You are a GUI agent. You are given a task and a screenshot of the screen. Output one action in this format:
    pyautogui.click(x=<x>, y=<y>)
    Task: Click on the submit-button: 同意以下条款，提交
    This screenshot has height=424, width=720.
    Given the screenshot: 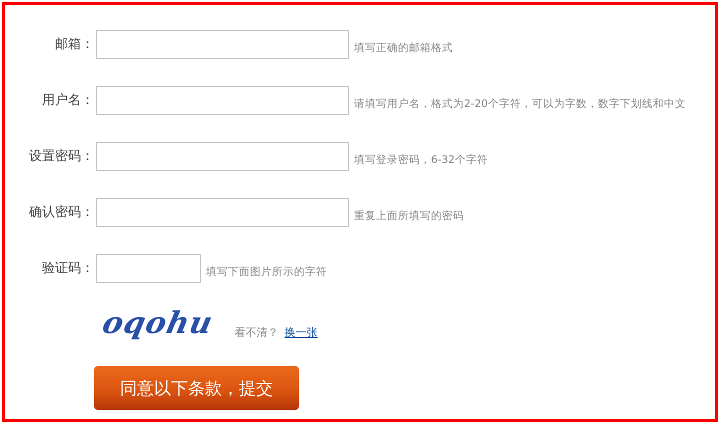 What is the action you would take?
    pyautogui.click(x=196, y=388)
    